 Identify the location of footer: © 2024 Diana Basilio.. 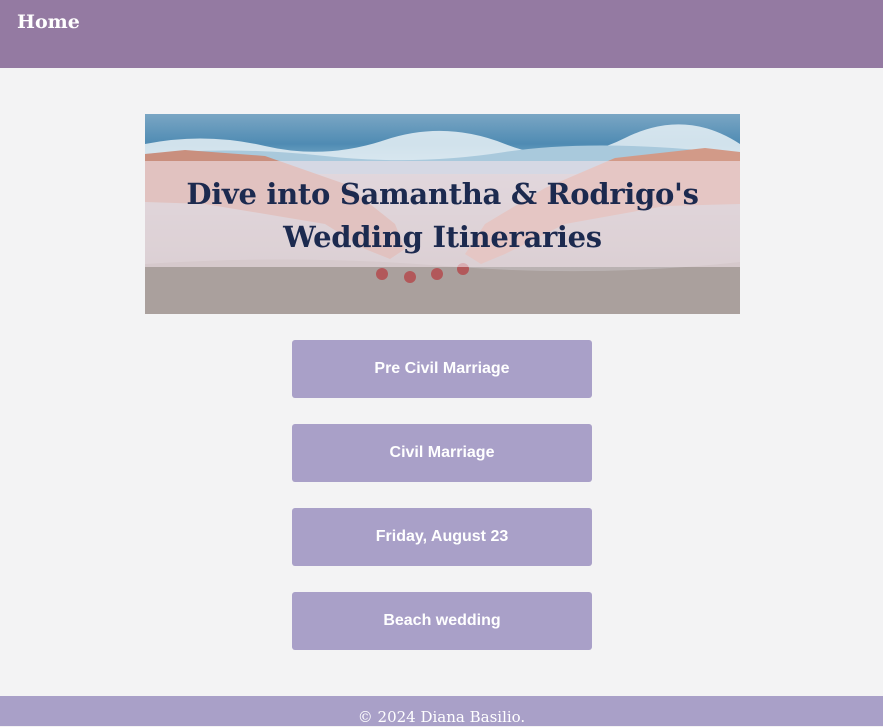
(441, 711).